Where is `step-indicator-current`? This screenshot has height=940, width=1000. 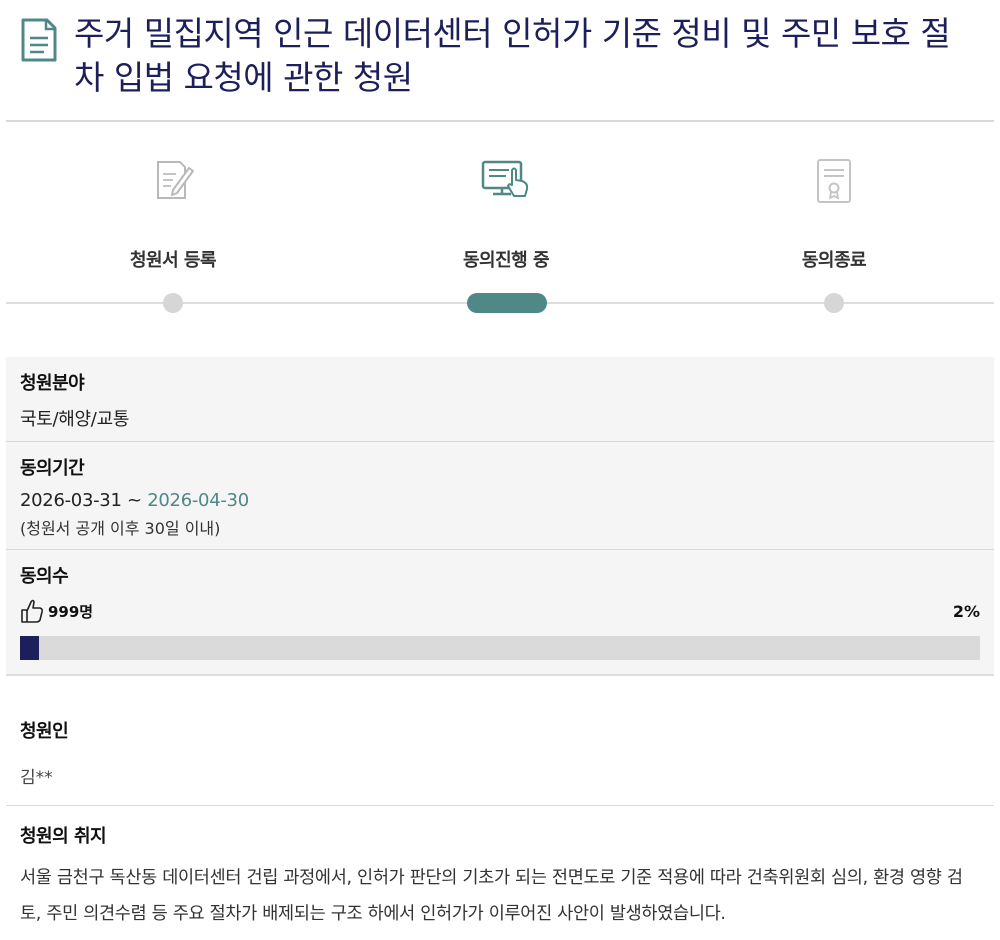 step-indicator-current is located at coordinates (507, 303).